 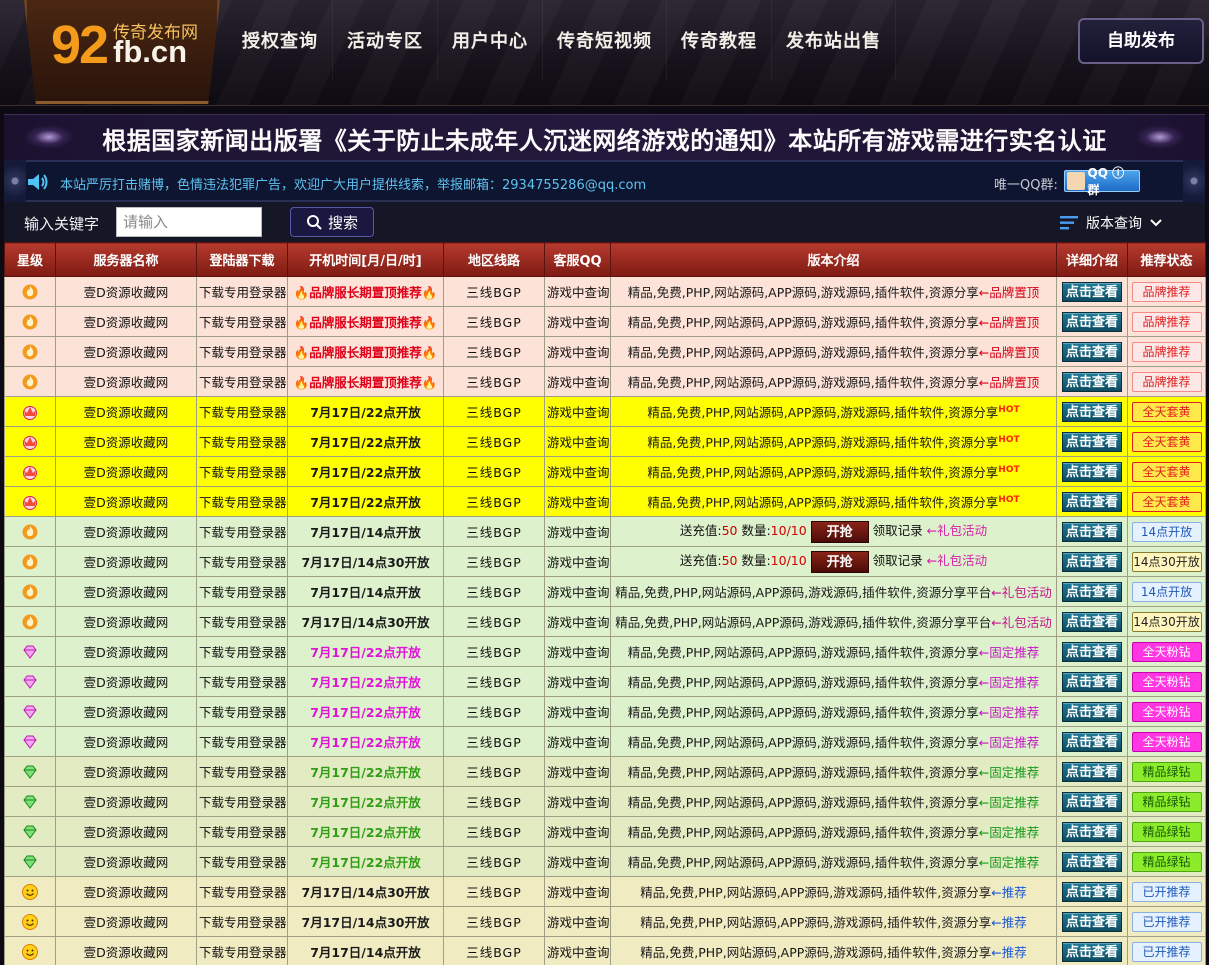 I want to click on nav-tutorials: 传奇教程, so click(x=719, y=40).